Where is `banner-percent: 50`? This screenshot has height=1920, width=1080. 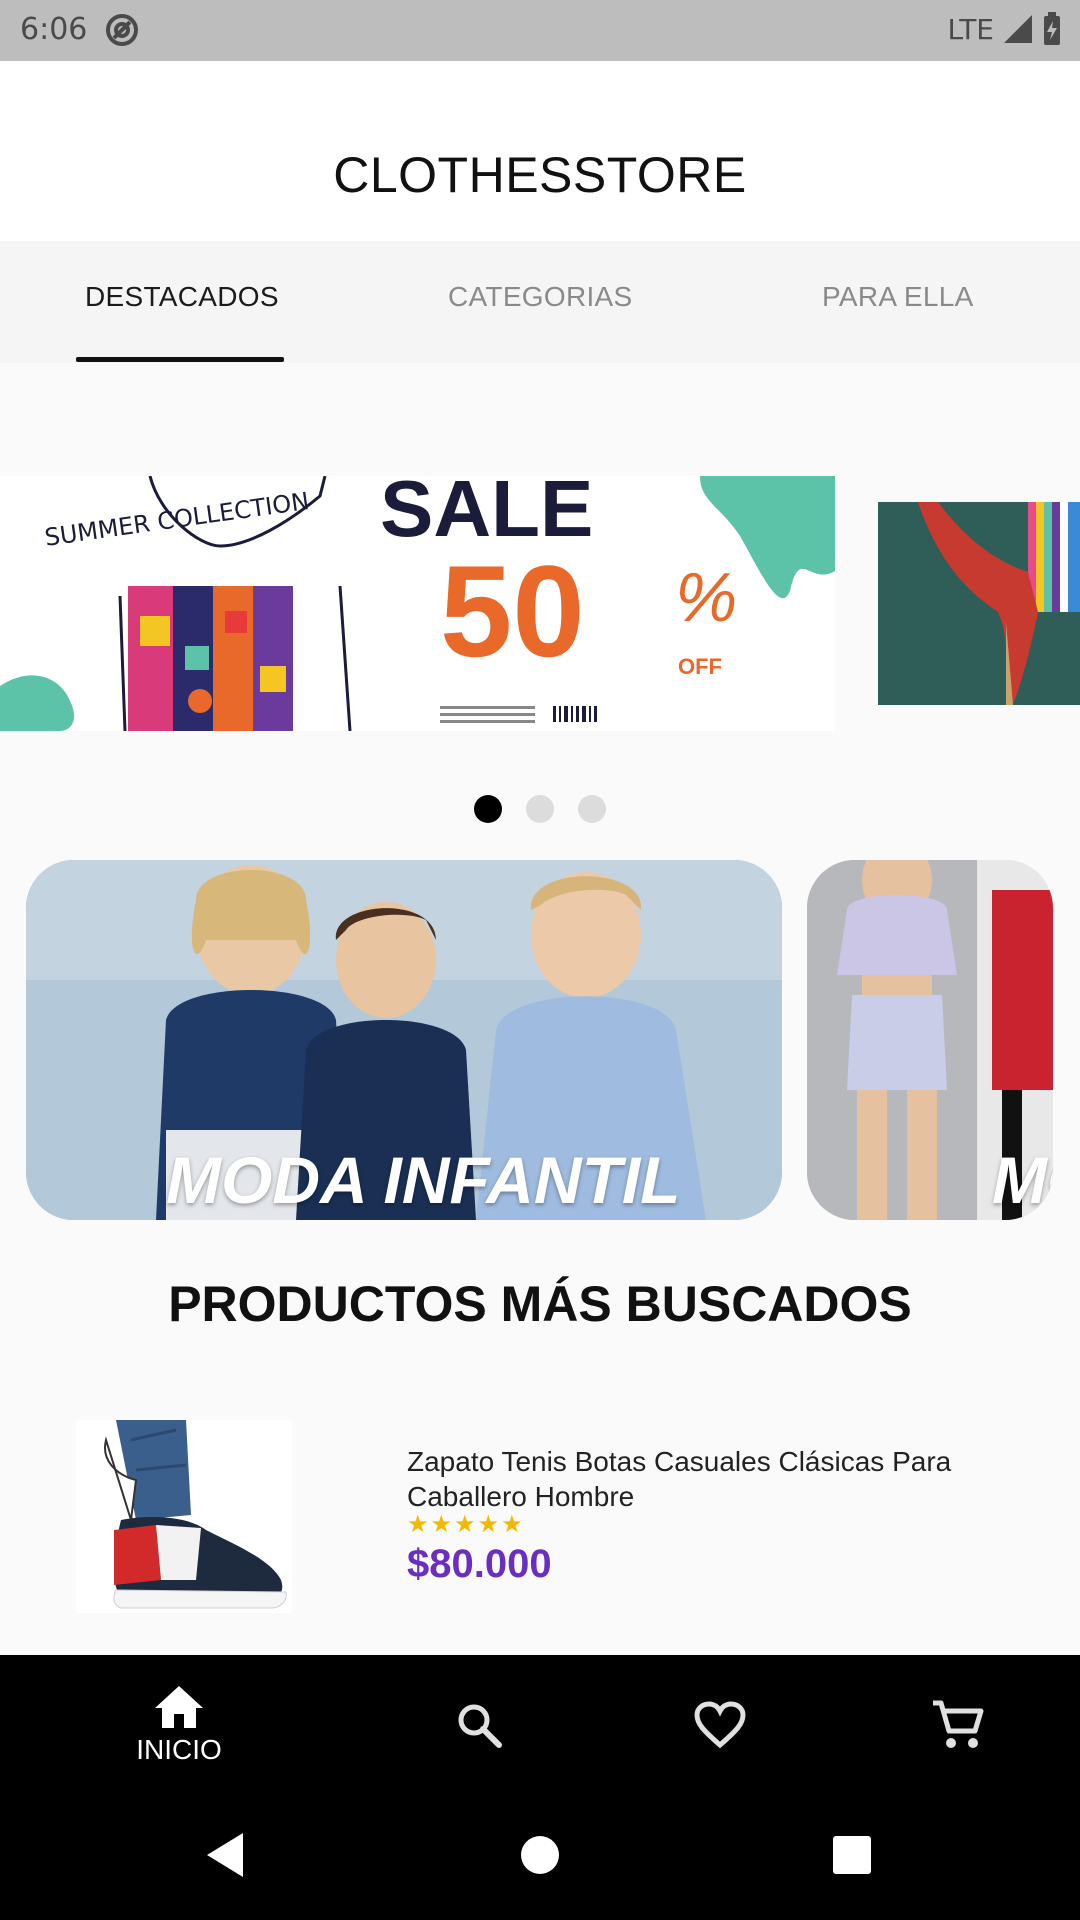 banner-percent: 50 is located at coordinates (512, 611).